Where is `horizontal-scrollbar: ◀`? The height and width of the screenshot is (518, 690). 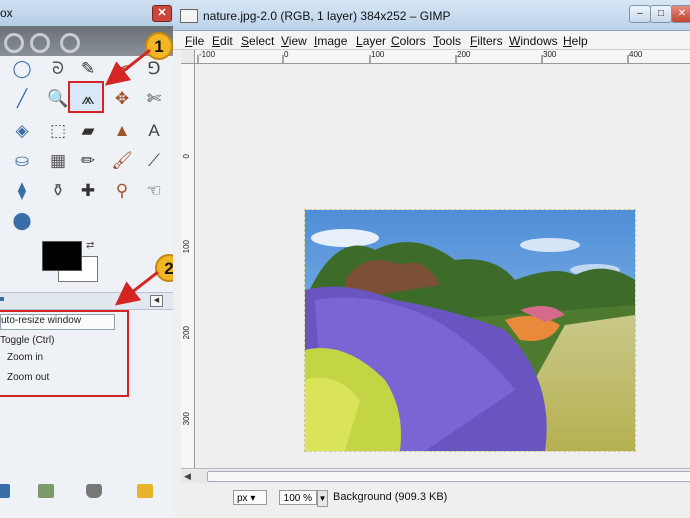 horizontal-scrollbar: ◀ is located at coordinates (435, 475).